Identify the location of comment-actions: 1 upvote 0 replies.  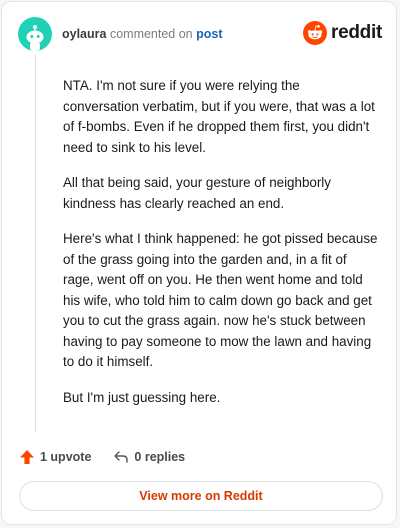
(113, 457).